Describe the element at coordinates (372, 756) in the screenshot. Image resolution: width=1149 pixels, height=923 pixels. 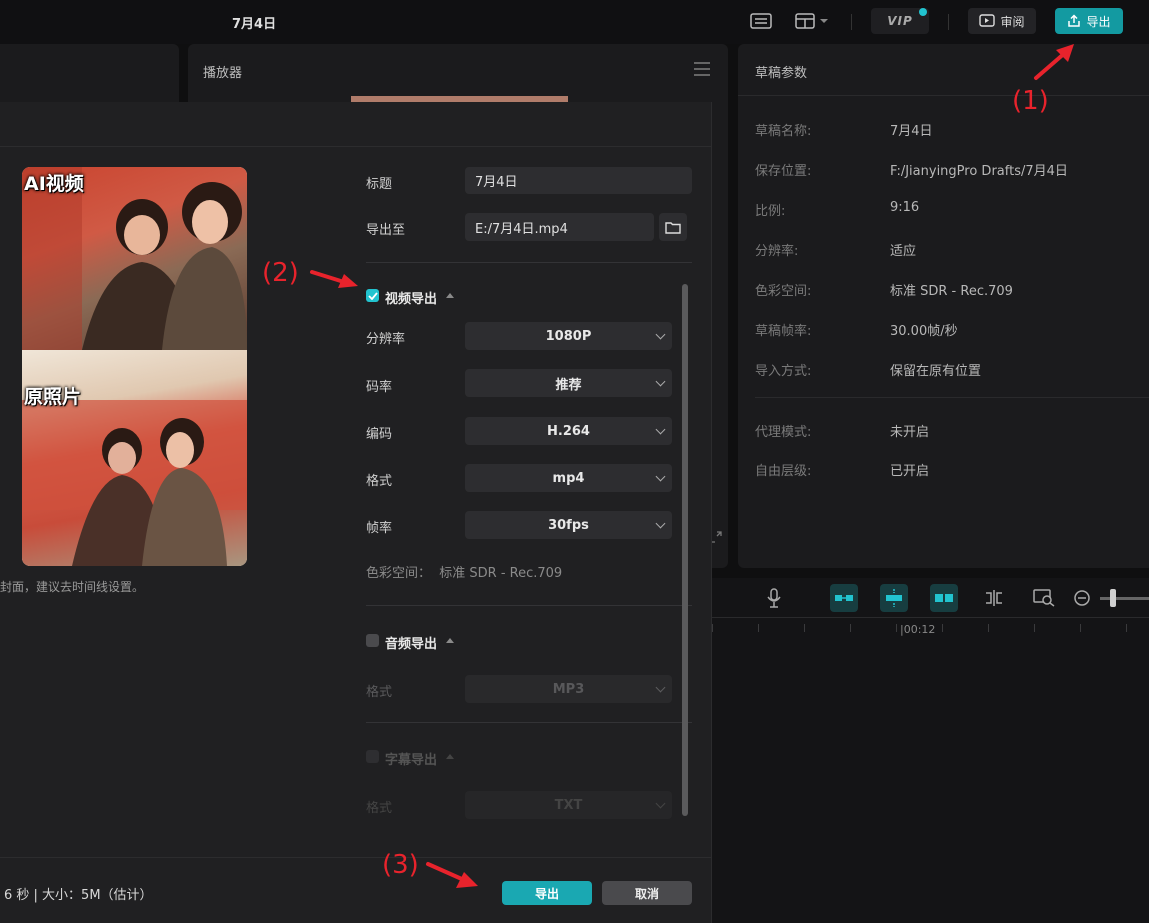
I see `subtitle-export-checkbox` at that location.